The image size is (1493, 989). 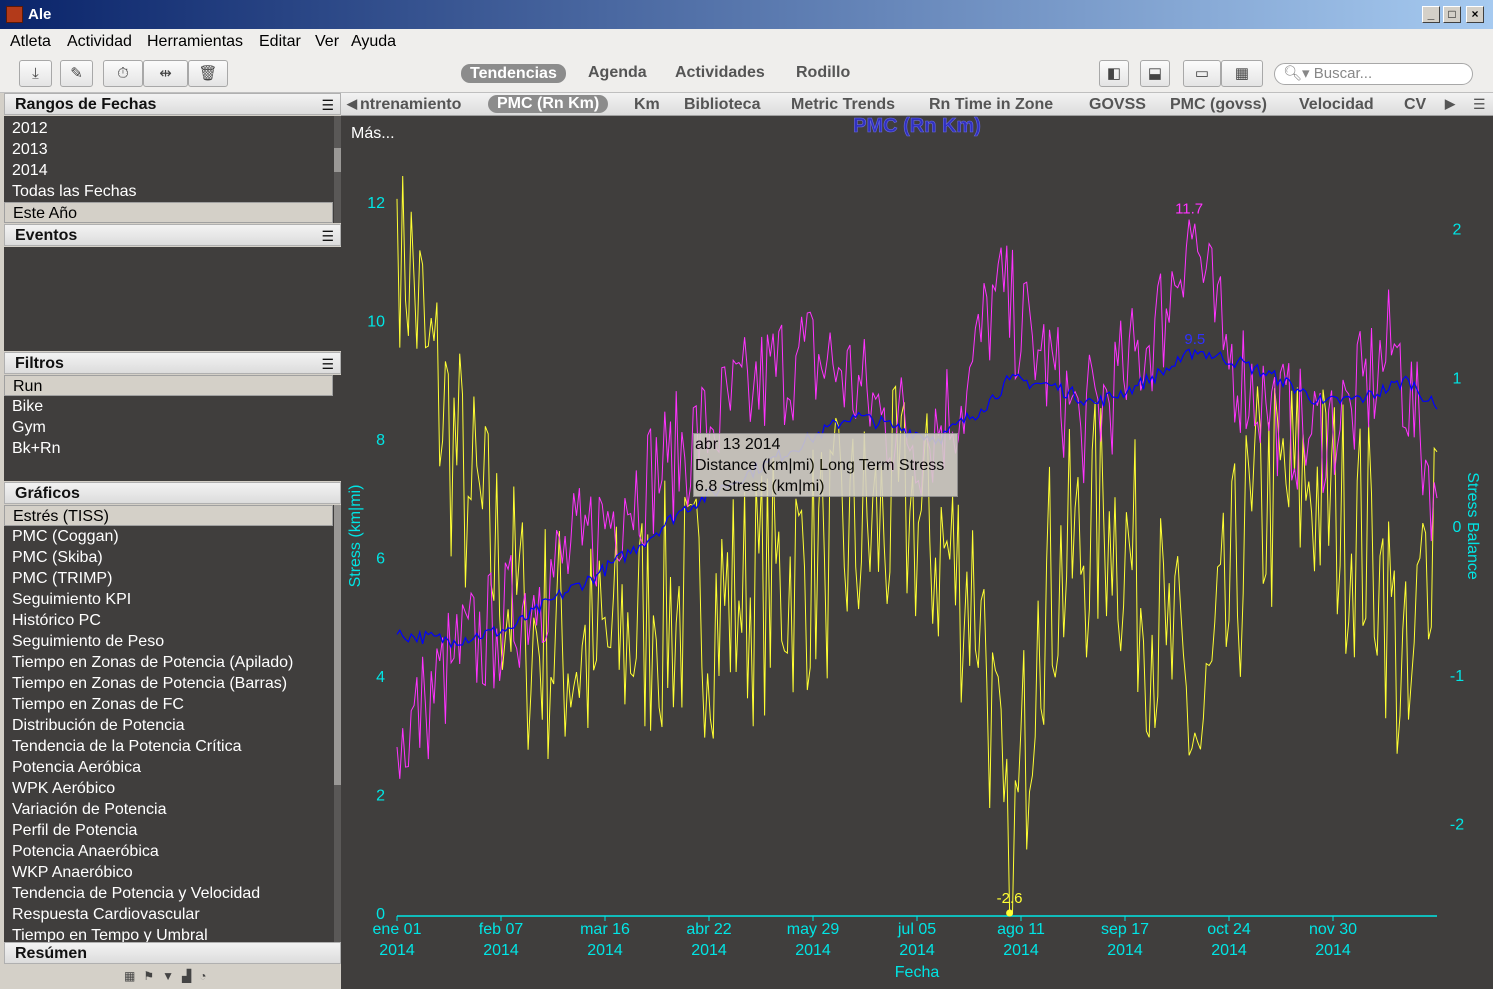 What do you see at coordinates (86, 104) in the screenshot?
I see `section-rangos-title: Rangos de Fechas` at bounding box center [86, 104].